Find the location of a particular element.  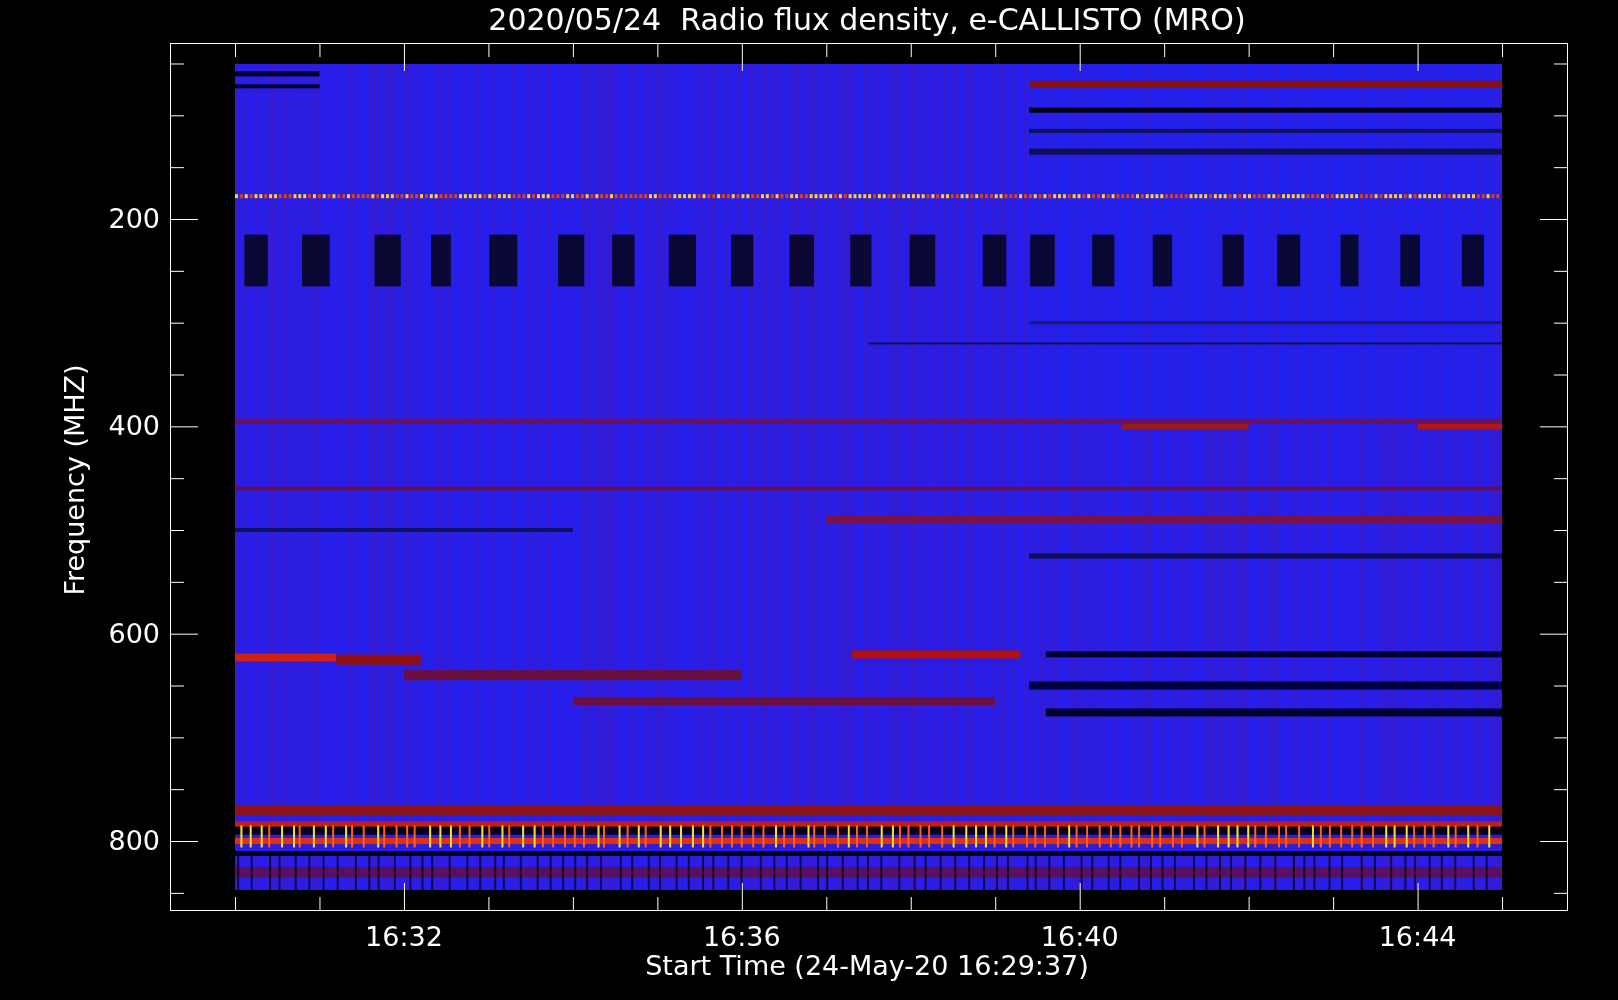

axis-tick-label: 400 is located at coordinates (134, 426).